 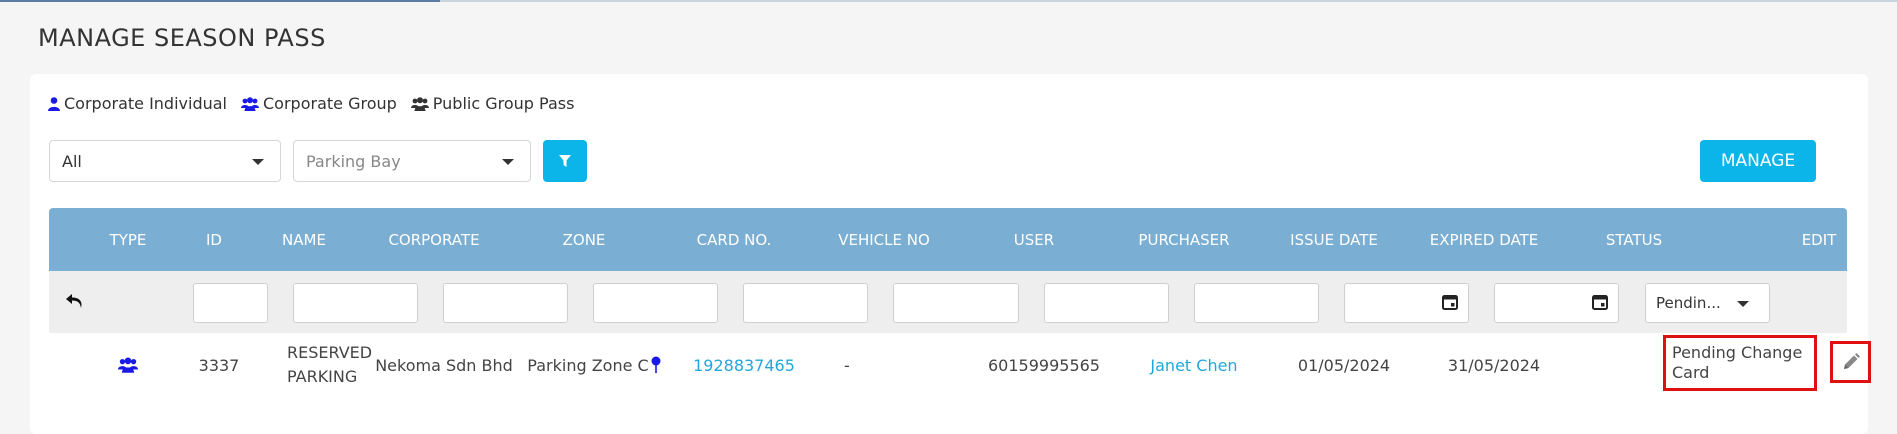 What do you see at coordinates (353, 161) in the screenshot?
I see `parking-bay-placeholder: Parking Bay` at bounding box center [353, 161].